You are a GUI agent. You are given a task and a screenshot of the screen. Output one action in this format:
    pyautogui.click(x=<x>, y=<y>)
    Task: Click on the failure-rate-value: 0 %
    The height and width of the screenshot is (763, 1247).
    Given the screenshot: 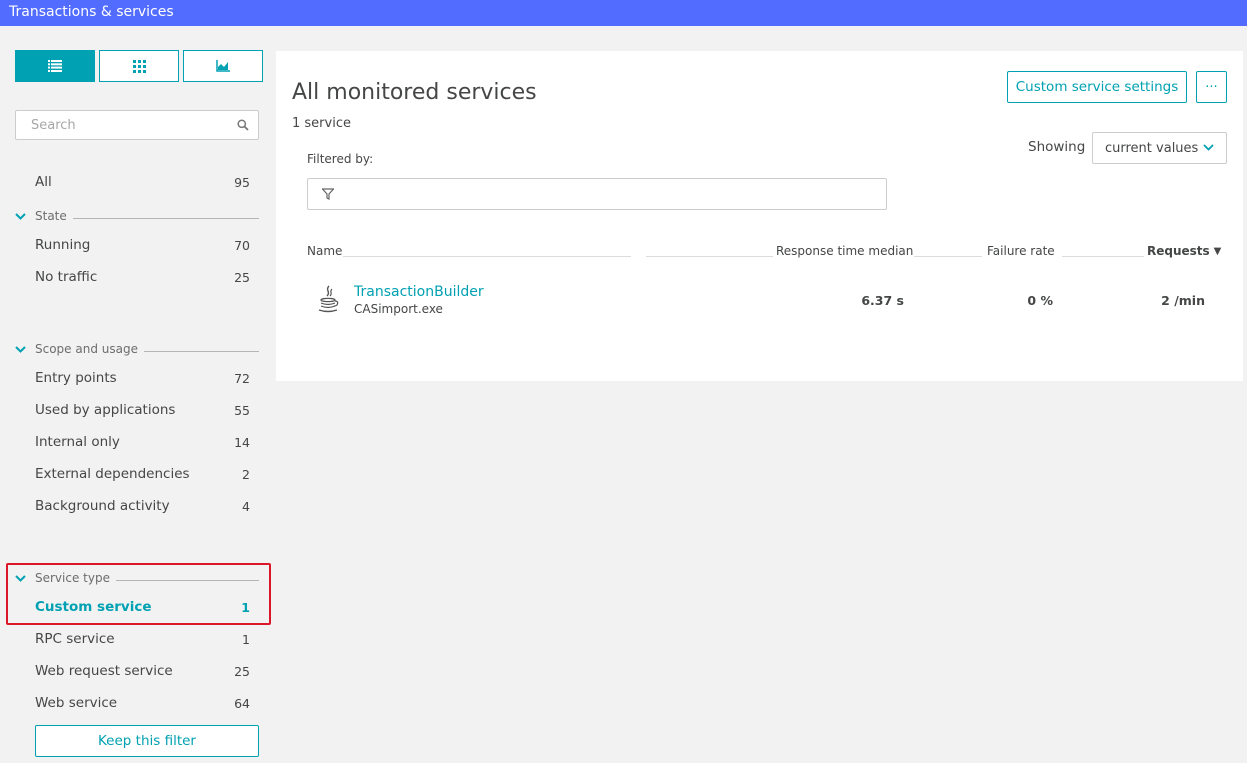 What is the action you would take?
    pyautogui.click(x=1040, y=300)
    